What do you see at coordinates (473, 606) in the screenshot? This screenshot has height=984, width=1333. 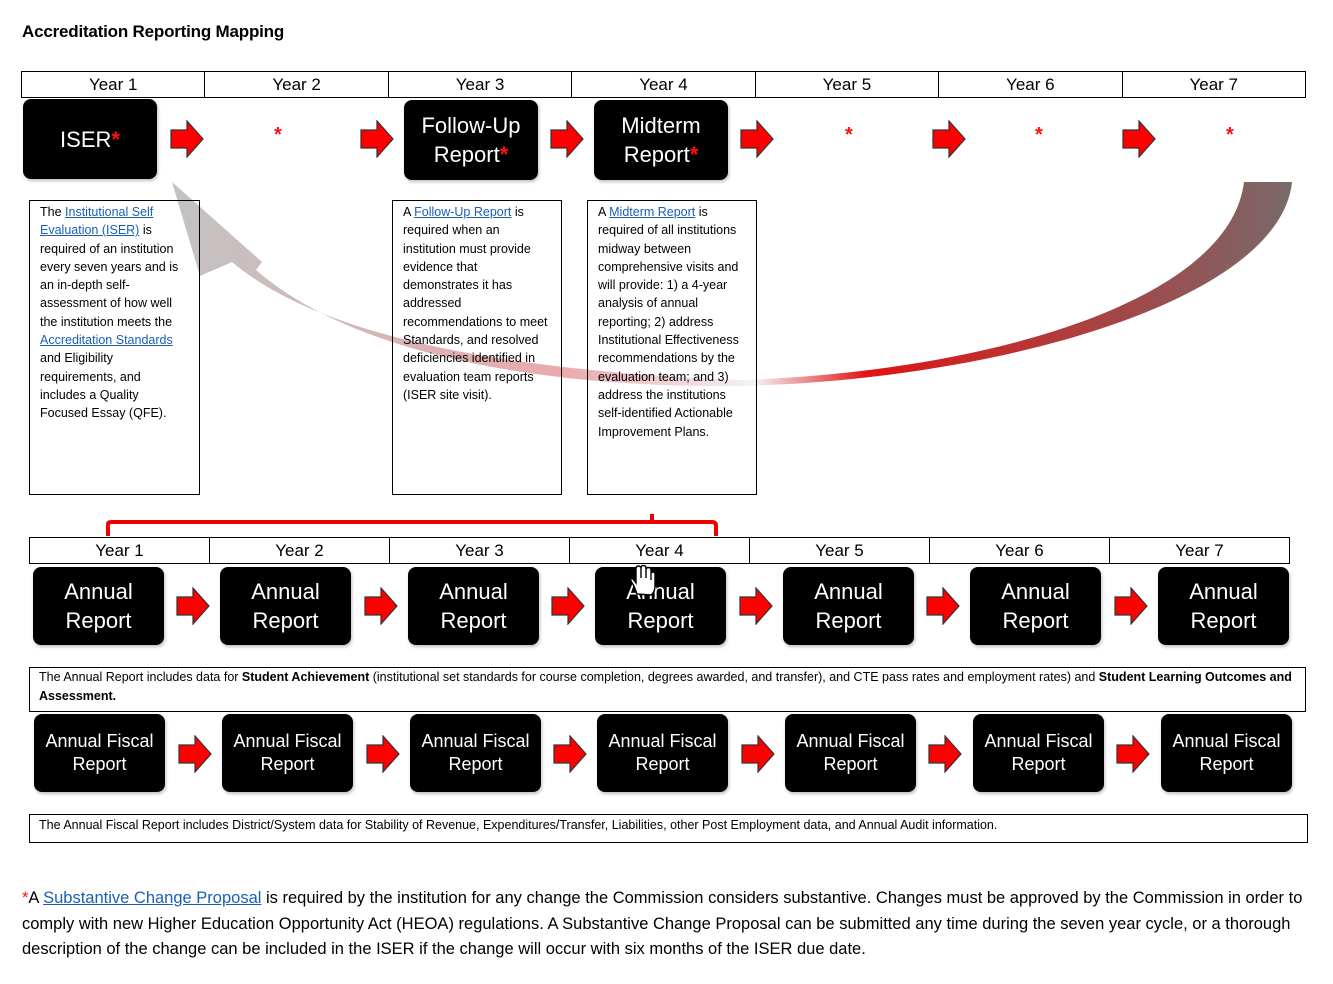 I see `annual-report-box-year-3: Annual Report` at bounding box center [473, 606].